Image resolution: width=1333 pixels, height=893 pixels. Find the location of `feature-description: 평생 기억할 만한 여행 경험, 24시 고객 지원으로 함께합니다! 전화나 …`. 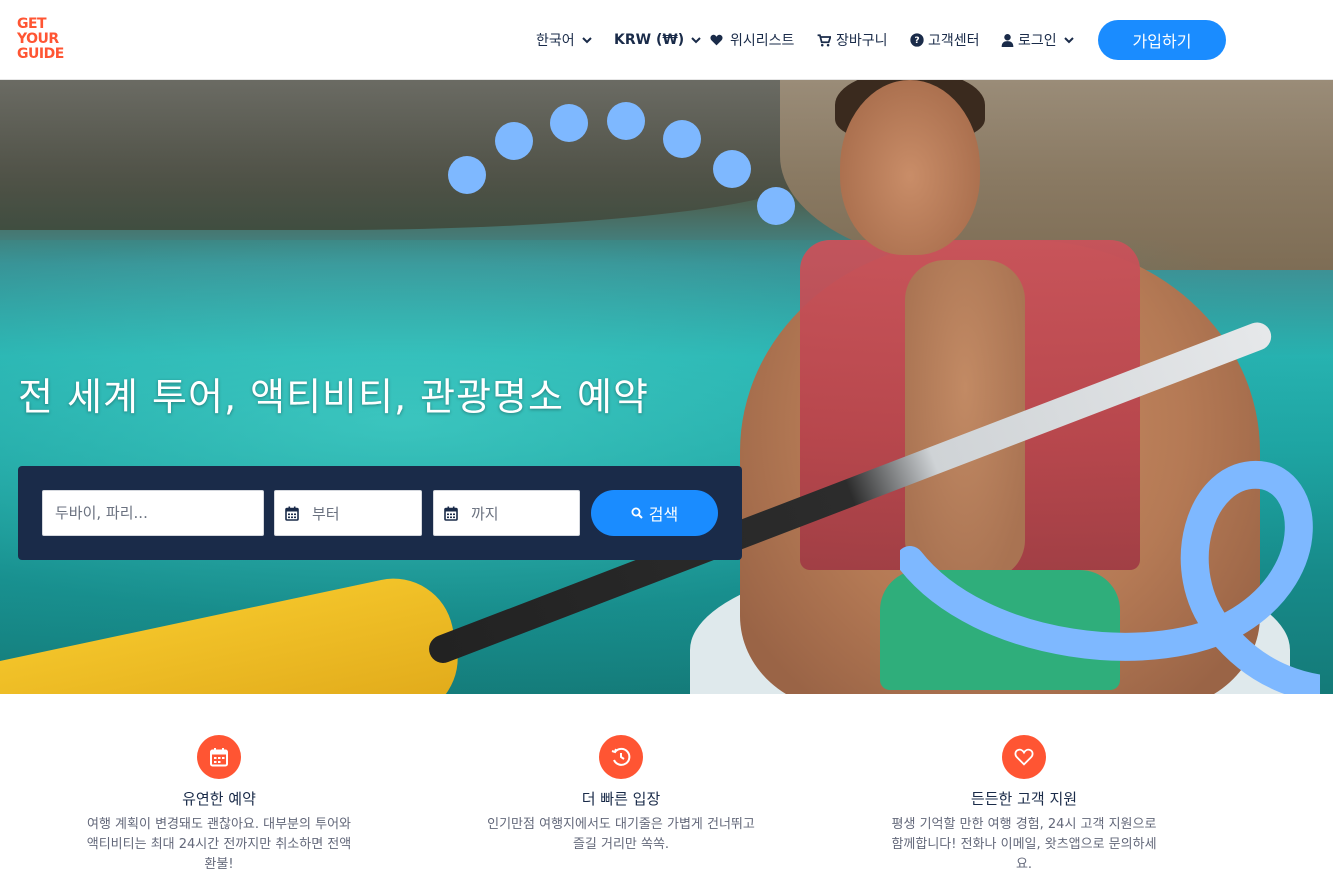

feature-description: 평생 기억할 만한 여행 경험, 24시 고객 지원으로 함께합니다! 전화나 … is located at coordinates (1024, 844).